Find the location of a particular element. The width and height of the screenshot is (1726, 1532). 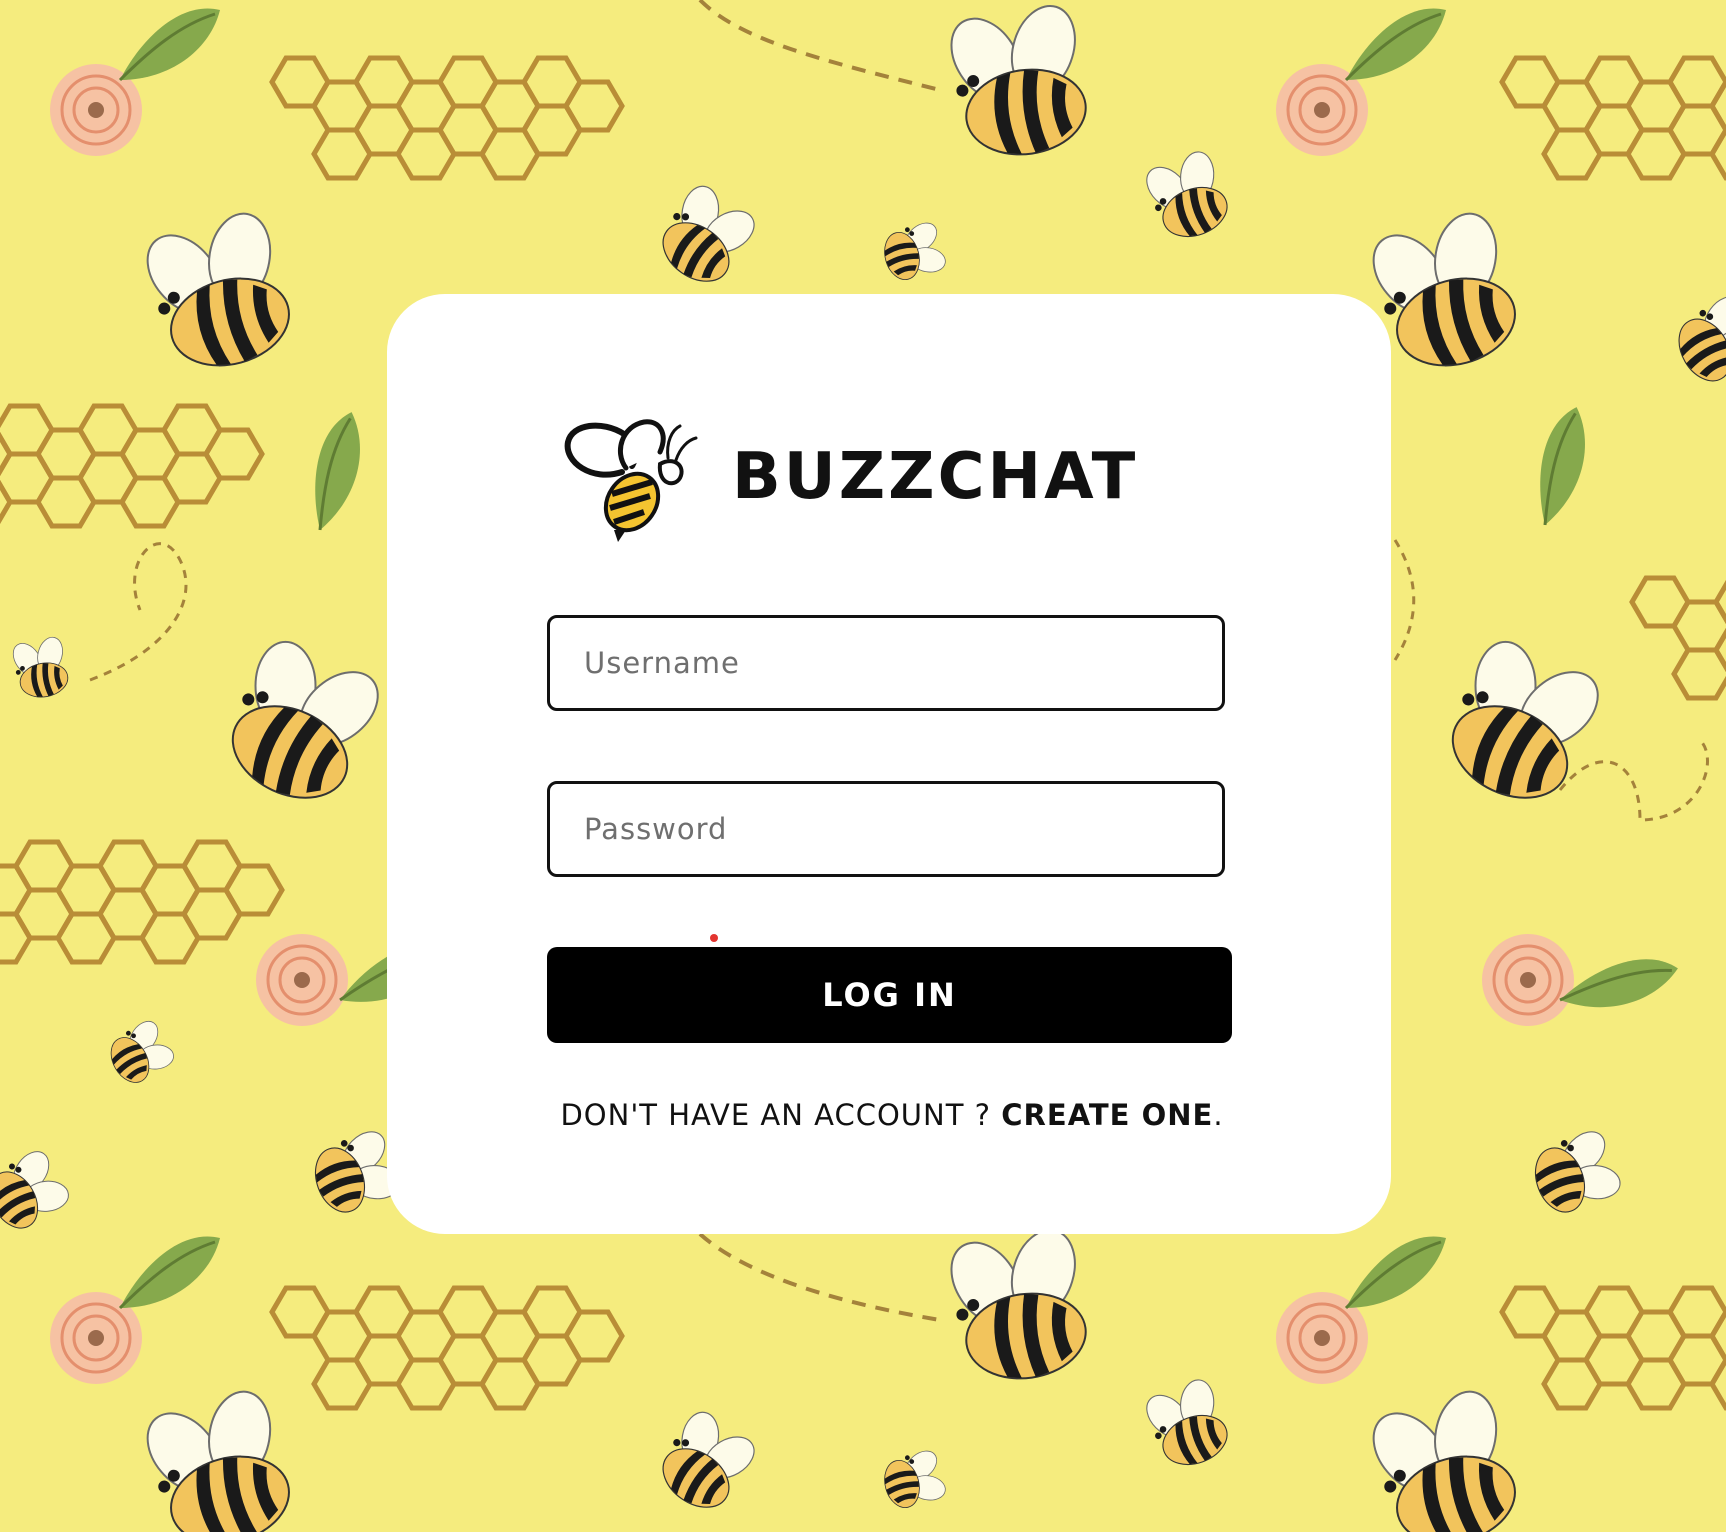

bee-logo-icon is located at coordinates (631, 480).